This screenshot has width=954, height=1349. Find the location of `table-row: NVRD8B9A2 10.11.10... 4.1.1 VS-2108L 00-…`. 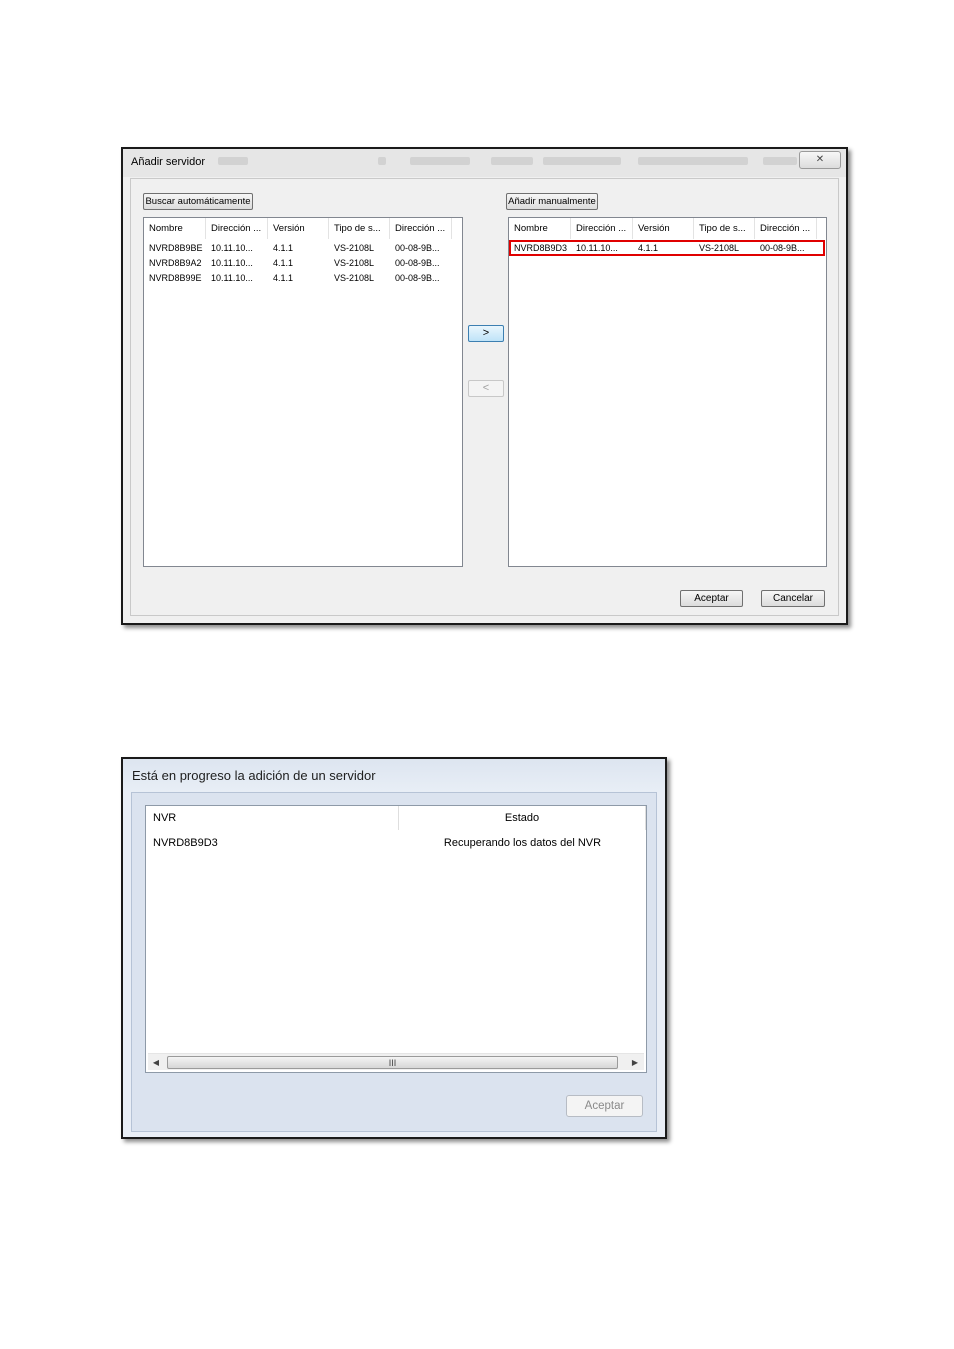

table-row: NVRD8B9A2 10.11.10... 4.1.1 VS-2108L 00-… is located at coordinates (303, 263).